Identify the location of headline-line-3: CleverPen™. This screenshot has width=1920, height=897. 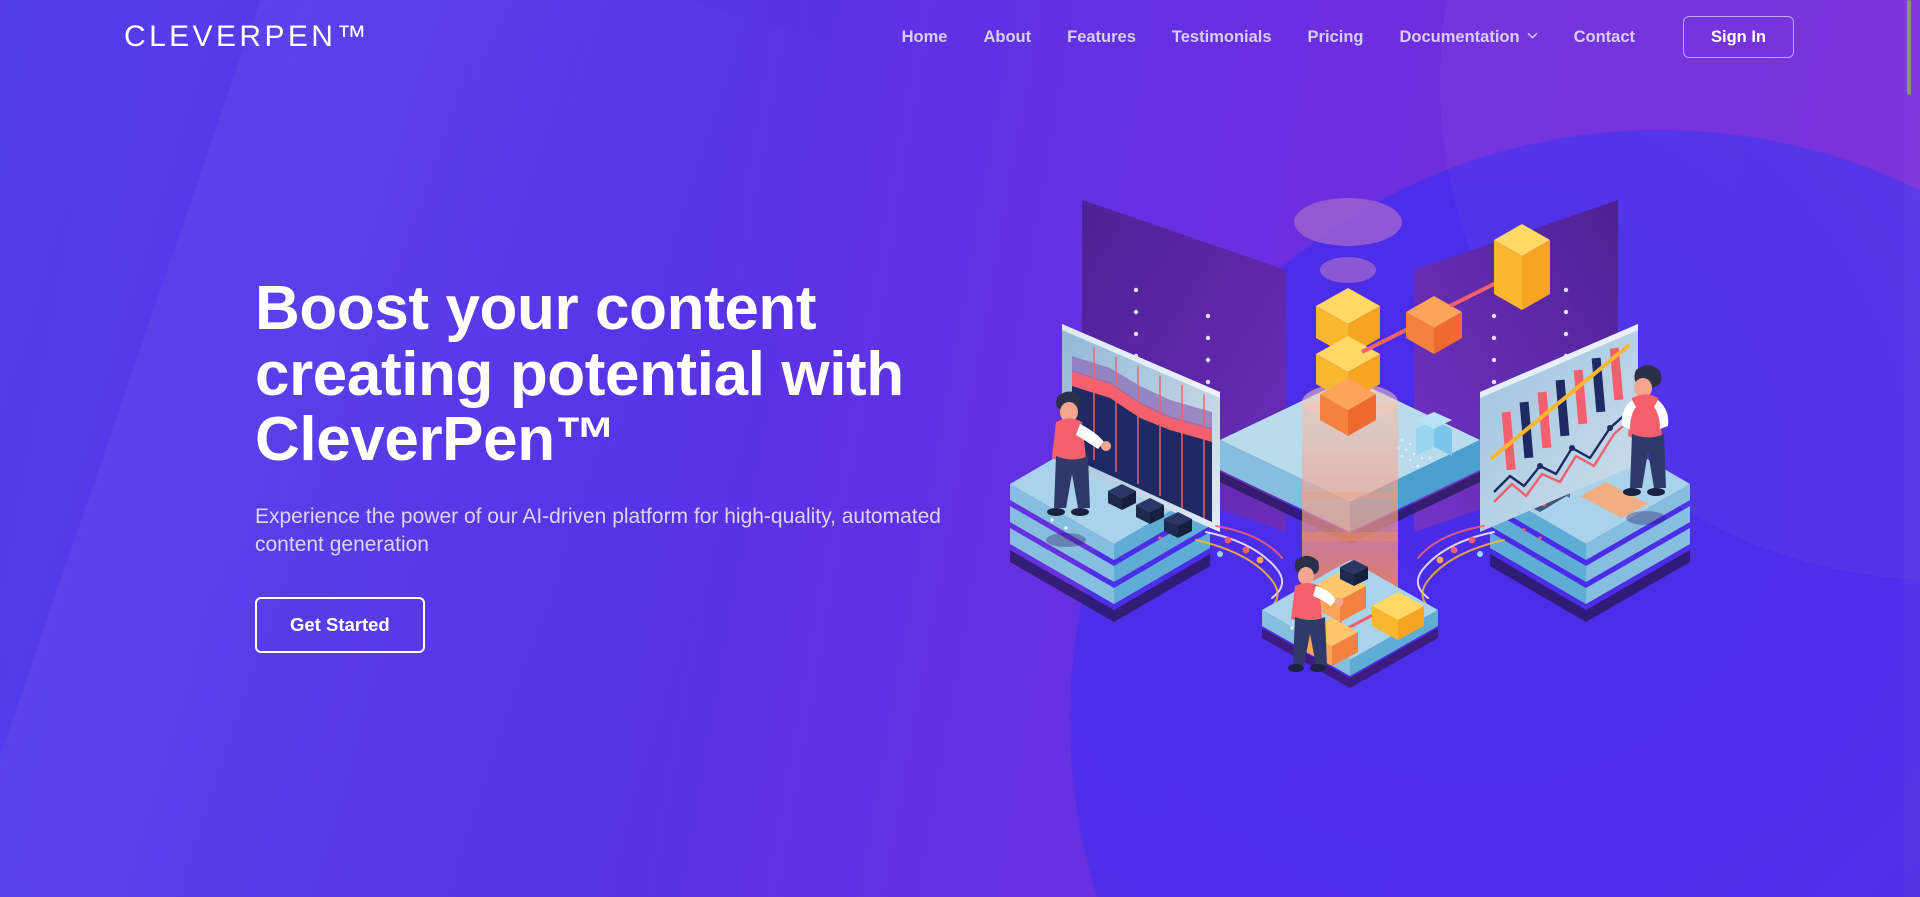
(436, 440).